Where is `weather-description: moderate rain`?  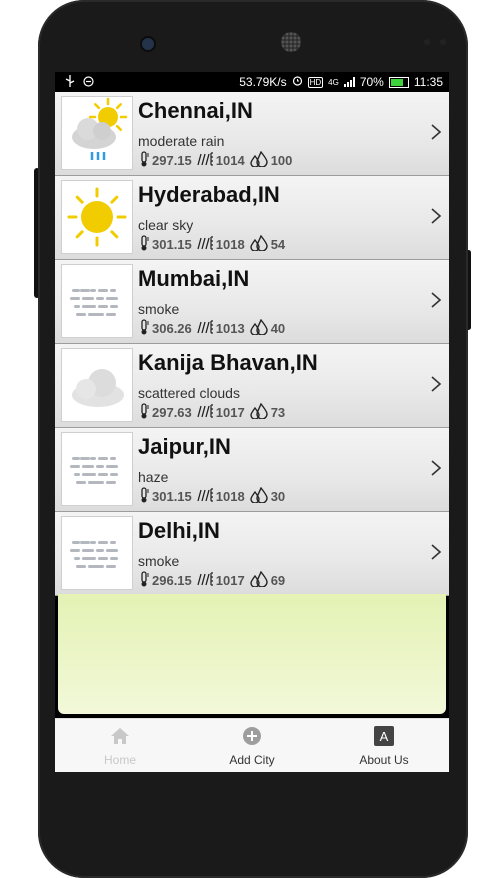 weather-description: moderate rain is located at coordinates (181, 141).